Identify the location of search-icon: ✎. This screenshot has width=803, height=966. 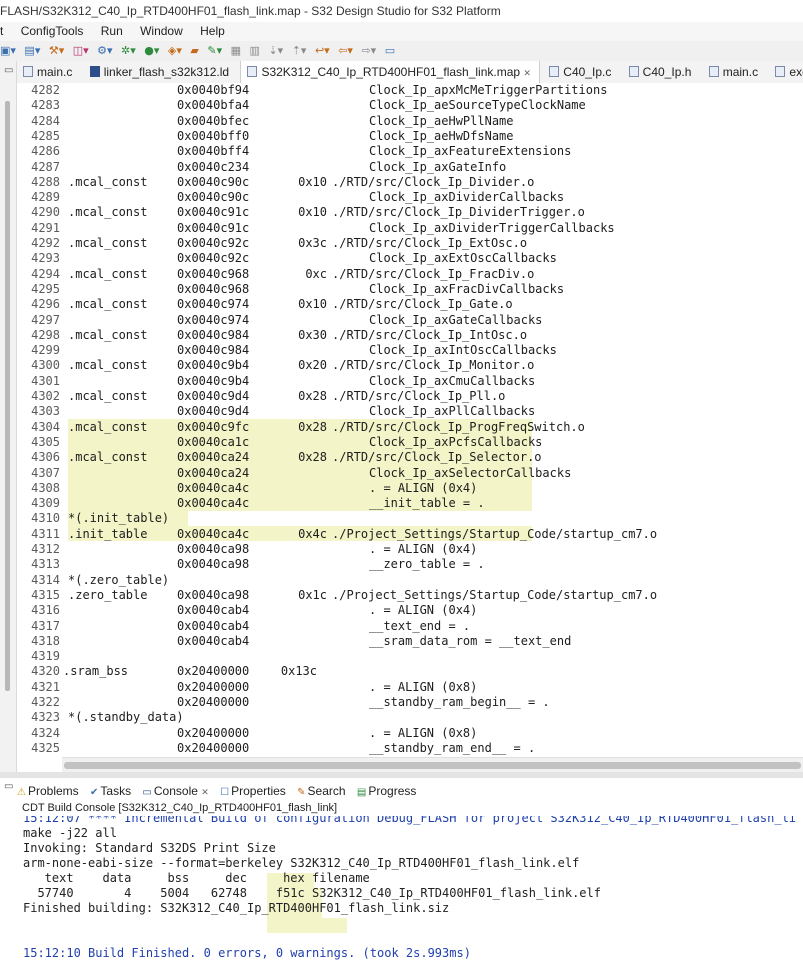
(301, 792).